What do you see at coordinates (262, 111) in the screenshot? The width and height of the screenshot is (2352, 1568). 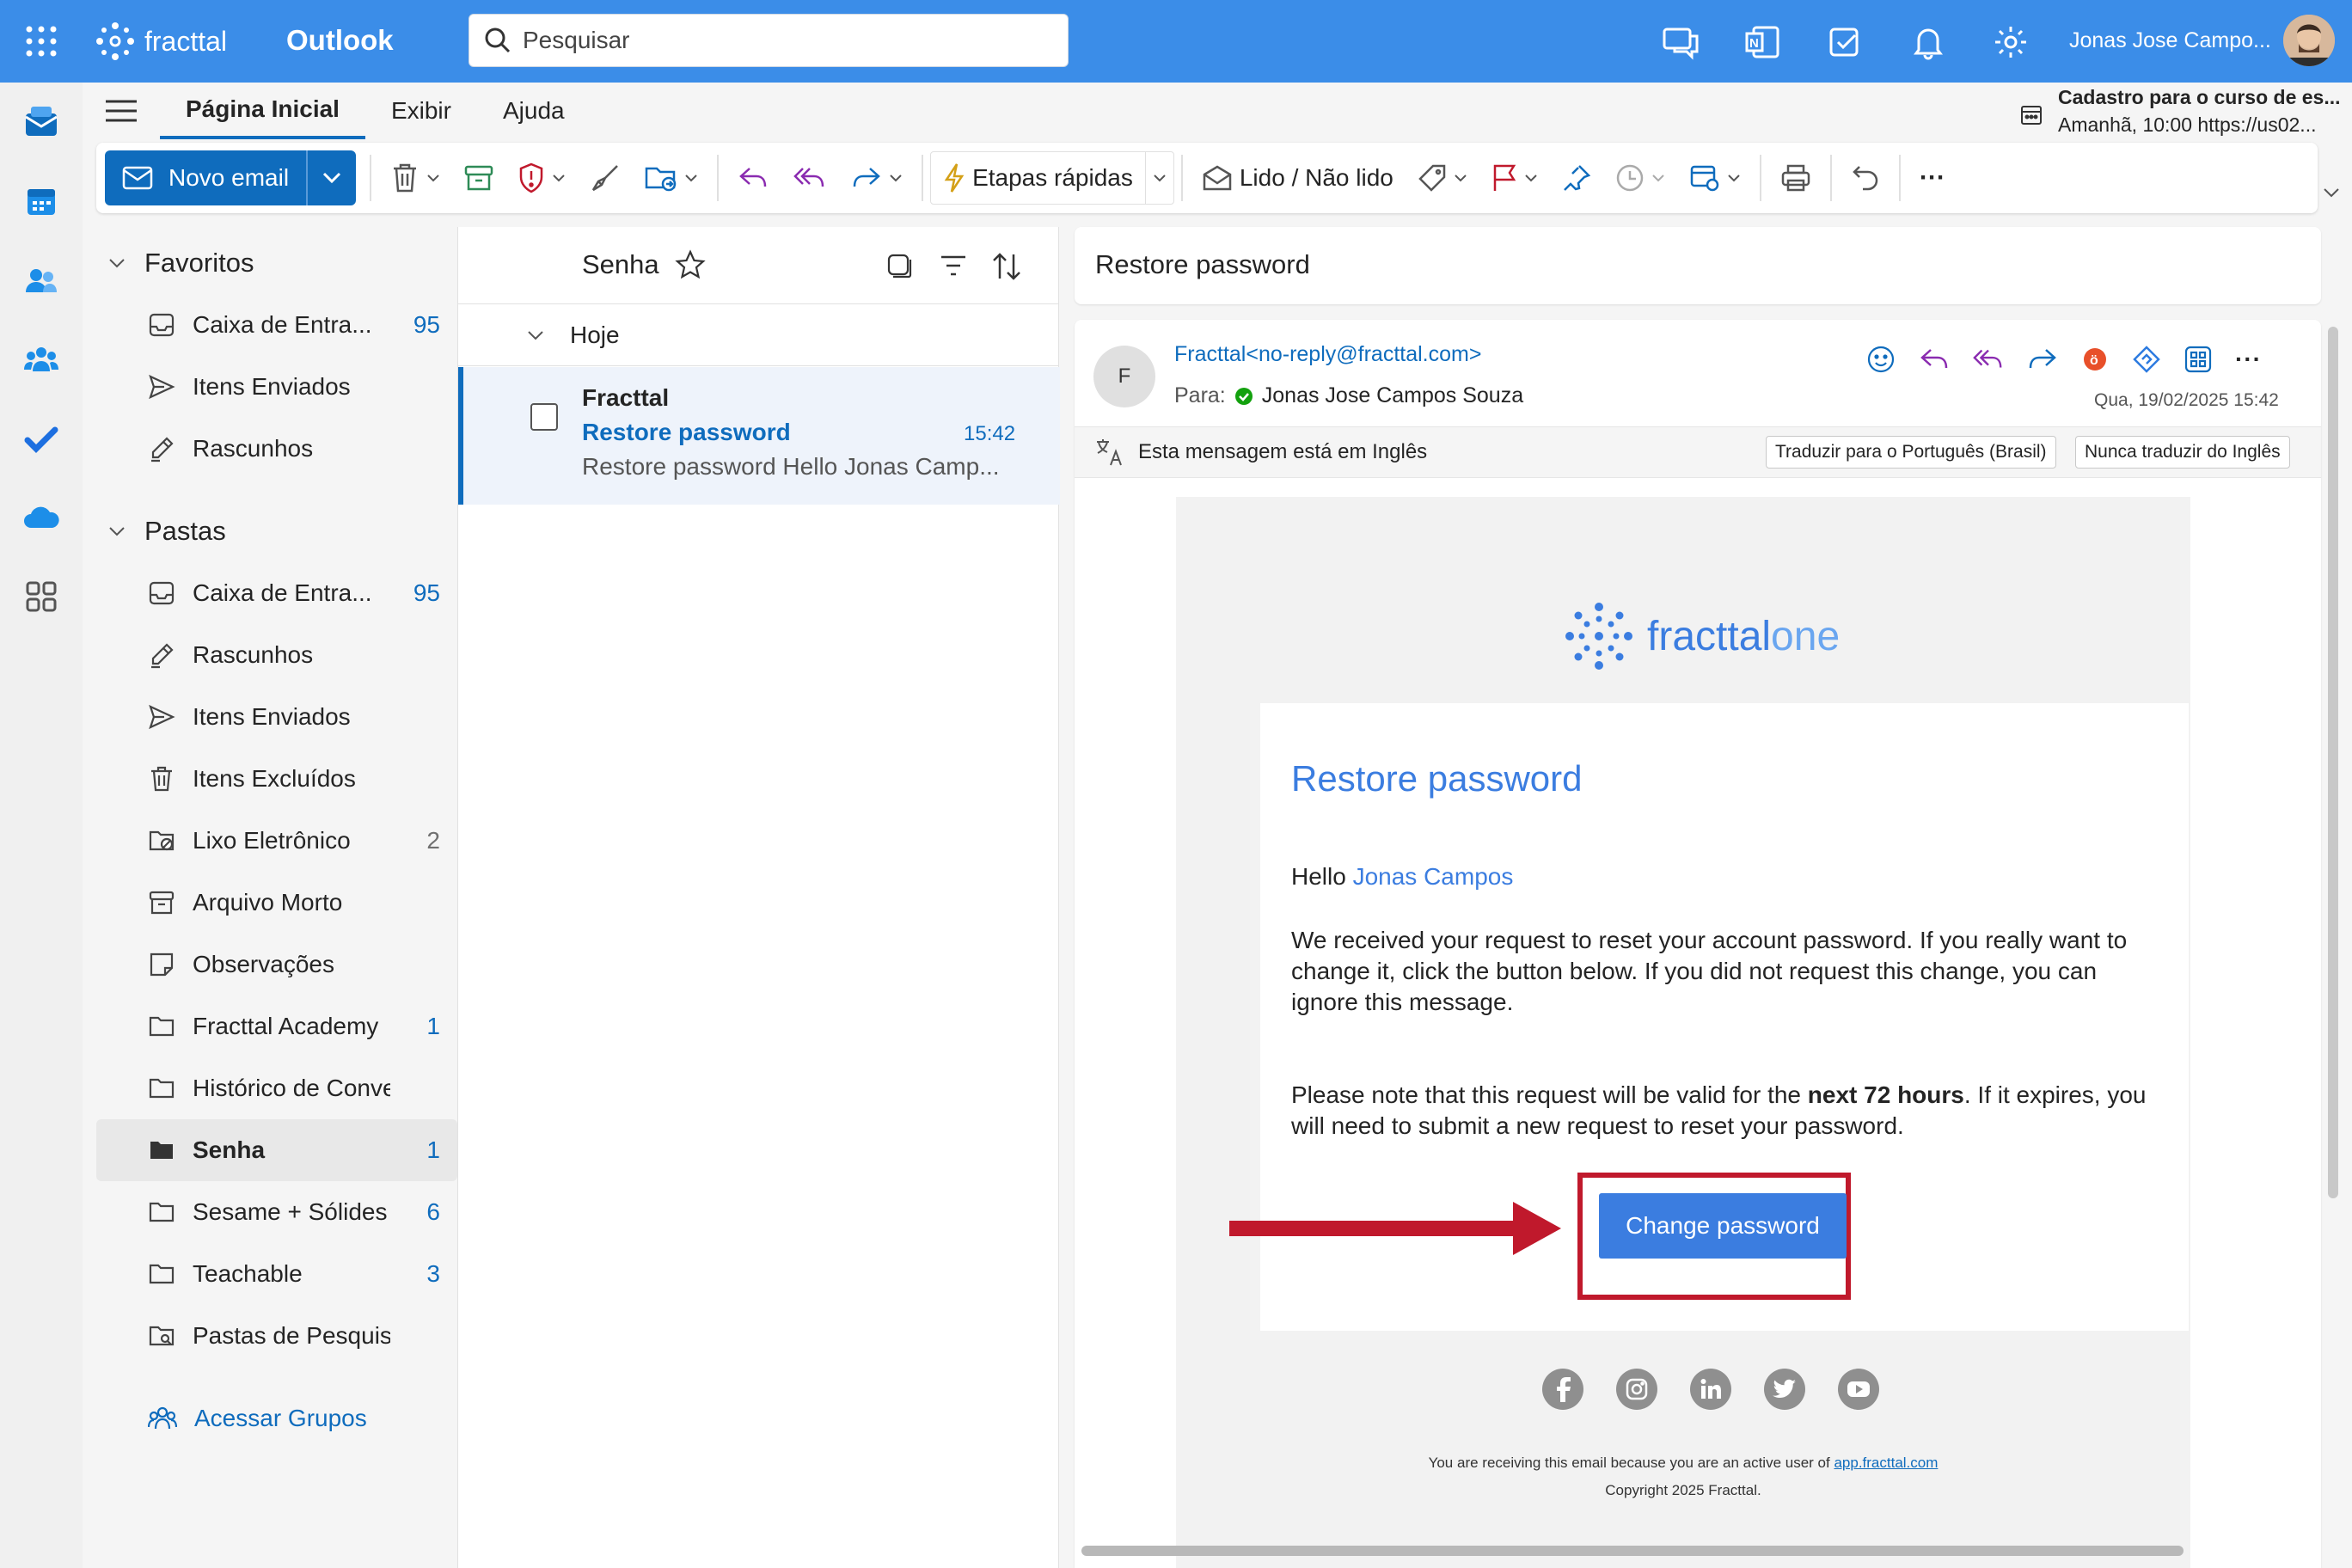 I see `tab-home: Página Inicial` at bounding box center [262, 111].